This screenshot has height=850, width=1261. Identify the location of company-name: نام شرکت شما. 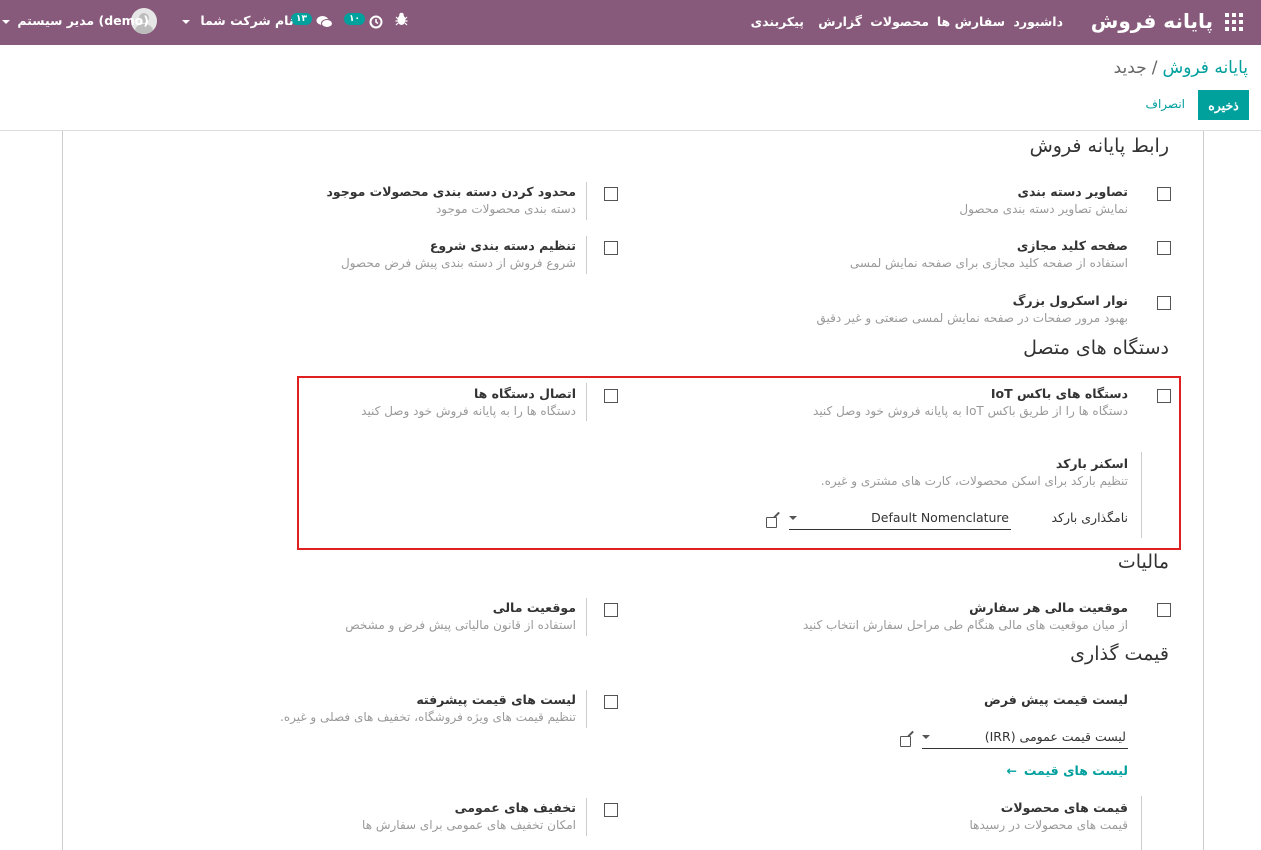
(247, 20).